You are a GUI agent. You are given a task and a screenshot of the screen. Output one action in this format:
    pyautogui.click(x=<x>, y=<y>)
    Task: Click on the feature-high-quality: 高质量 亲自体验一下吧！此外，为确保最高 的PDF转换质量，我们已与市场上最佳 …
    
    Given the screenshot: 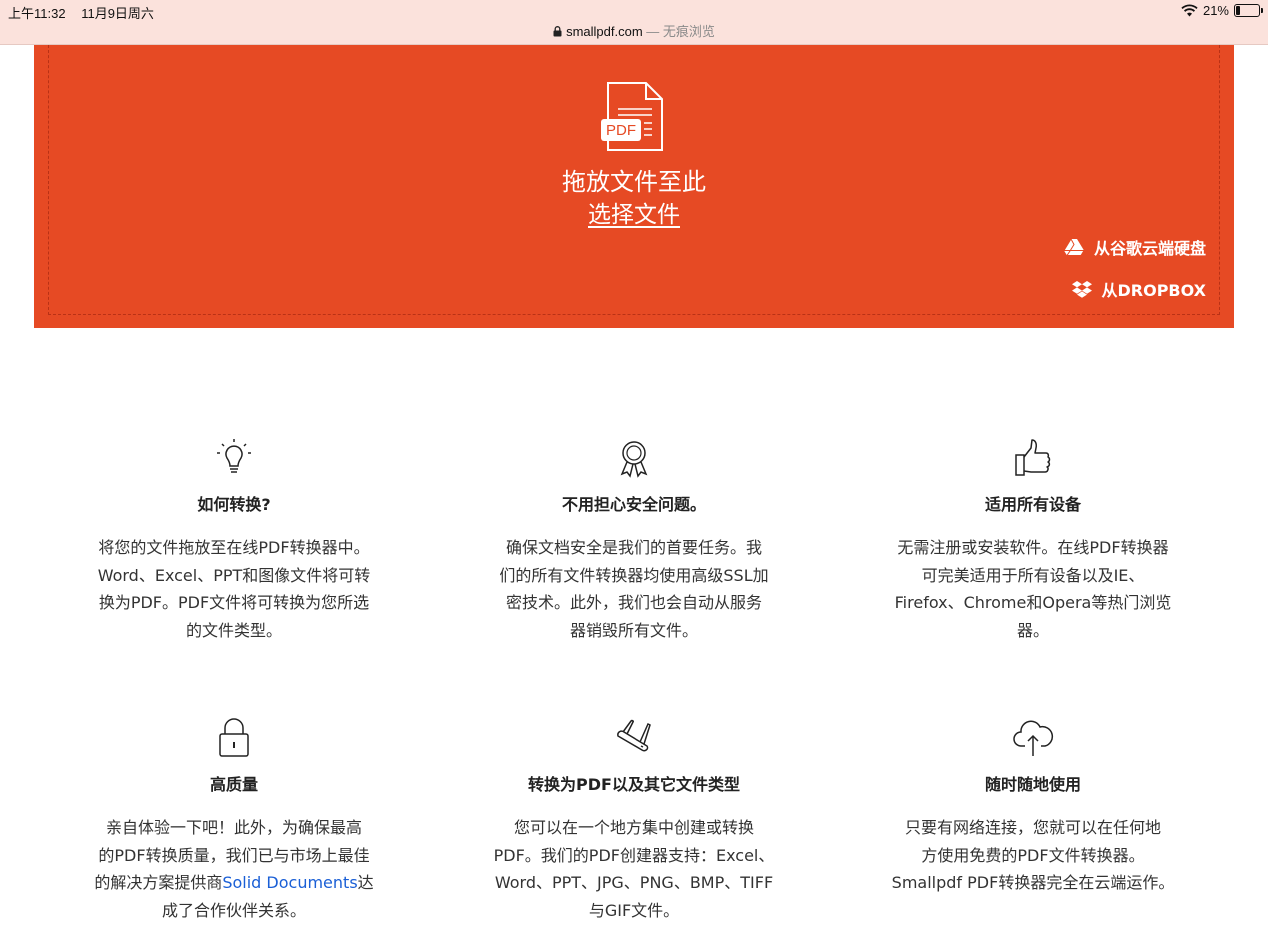 What is the action you would take?
    pyautogui.click(x=234, y=820)
    